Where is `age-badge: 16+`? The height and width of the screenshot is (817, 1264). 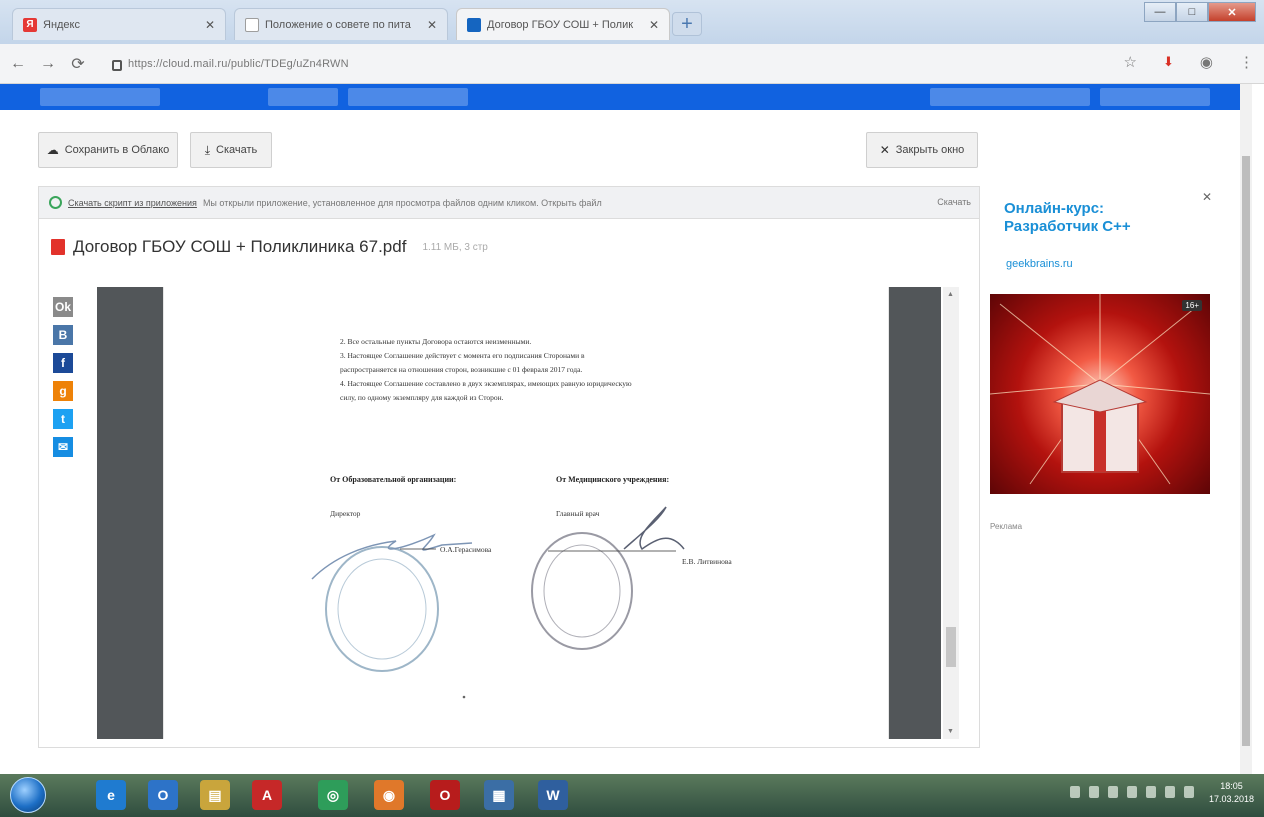 age-badge: 16+ is located at coordinates (1192, 305).